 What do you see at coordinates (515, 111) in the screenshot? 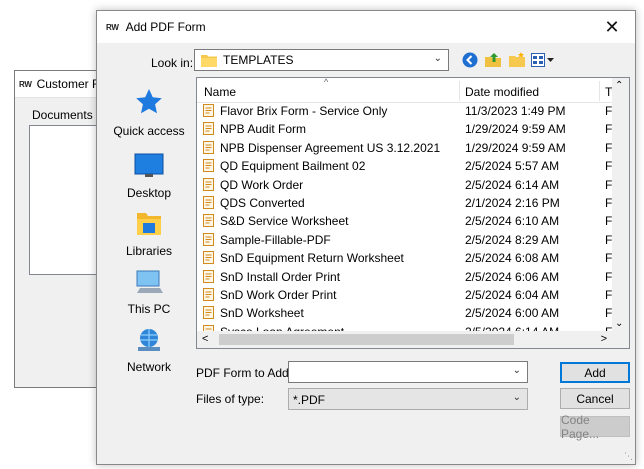
I see `file-date-modified: 11/3/2023 1:49 PM` at bounding box center [515, 111].